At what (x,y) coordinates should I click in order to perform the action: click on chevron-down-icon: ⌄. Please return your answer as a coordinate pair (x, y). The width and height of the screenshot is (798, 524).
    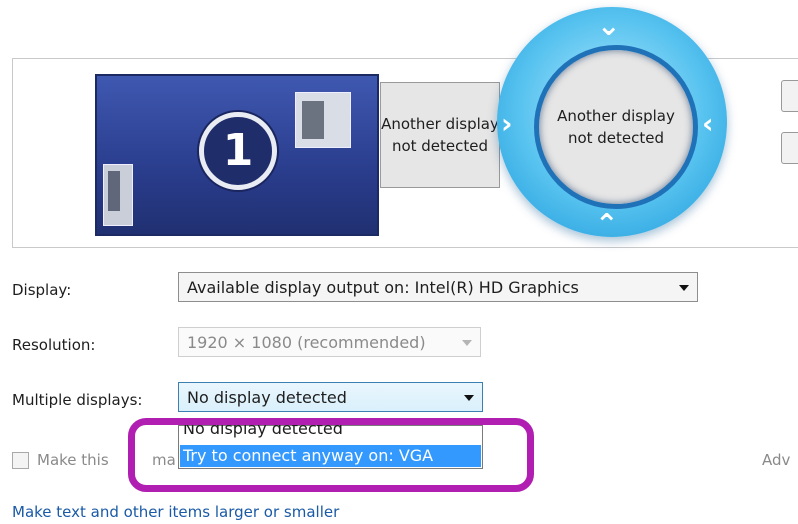
    Looking at the image, I should click on (609, 25).